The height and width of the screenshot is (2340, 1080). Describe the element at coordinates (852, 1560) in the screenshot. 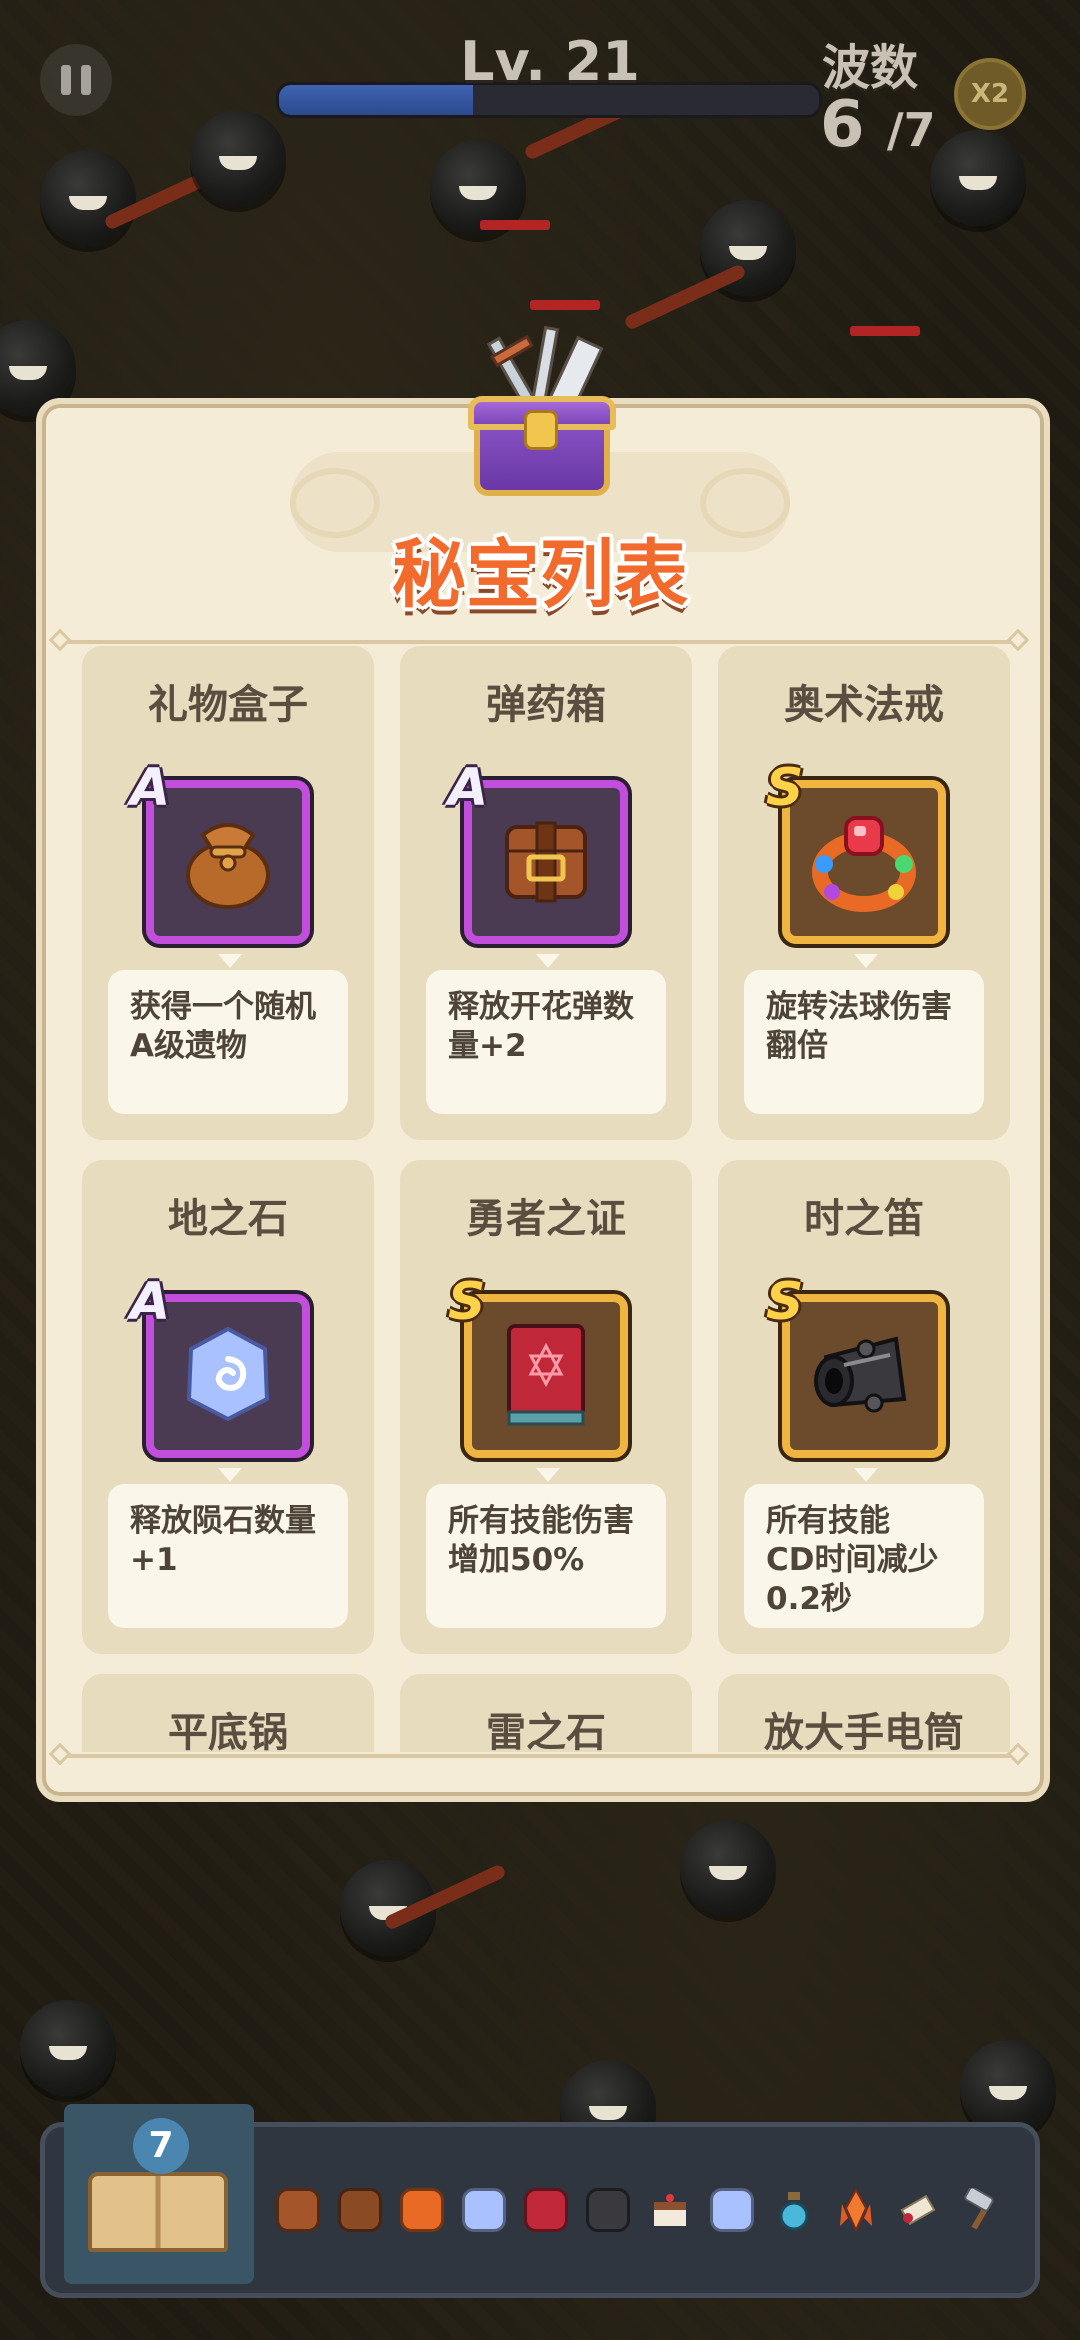

I see `relic-description: 所有技能 CD时间减少 0.2秒` at that location.